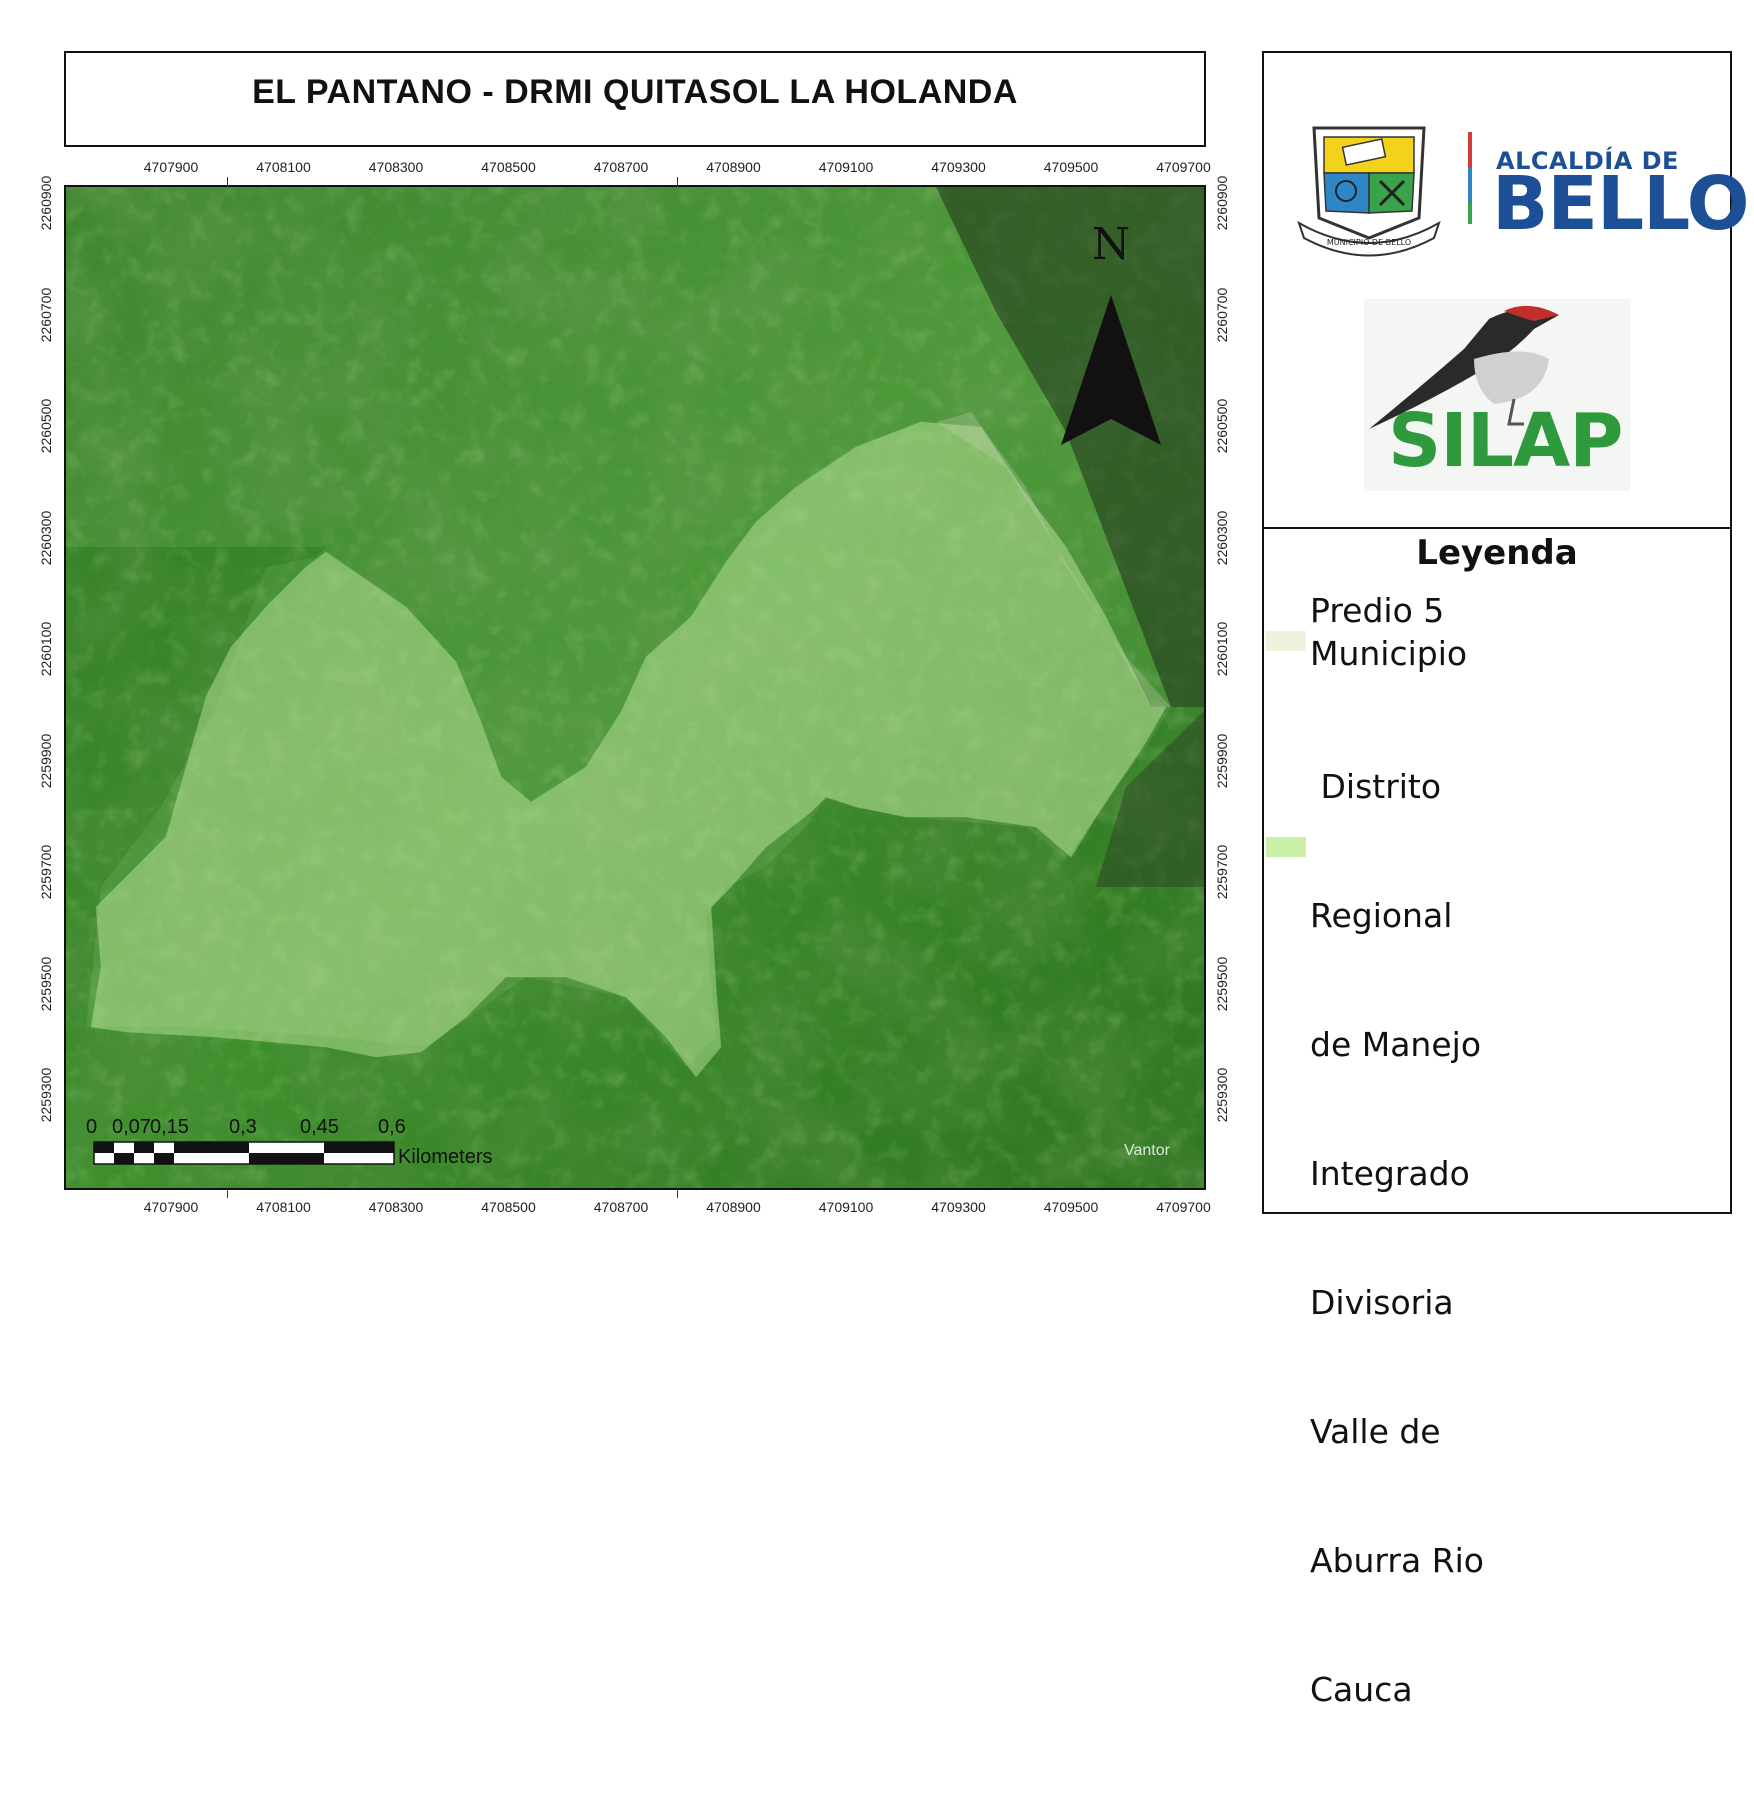  What do you see at coordinates (733, 1207) in the screenshot?
I see `x-tick-label-bottom: 4708900` at bounding box center [733, 1207].